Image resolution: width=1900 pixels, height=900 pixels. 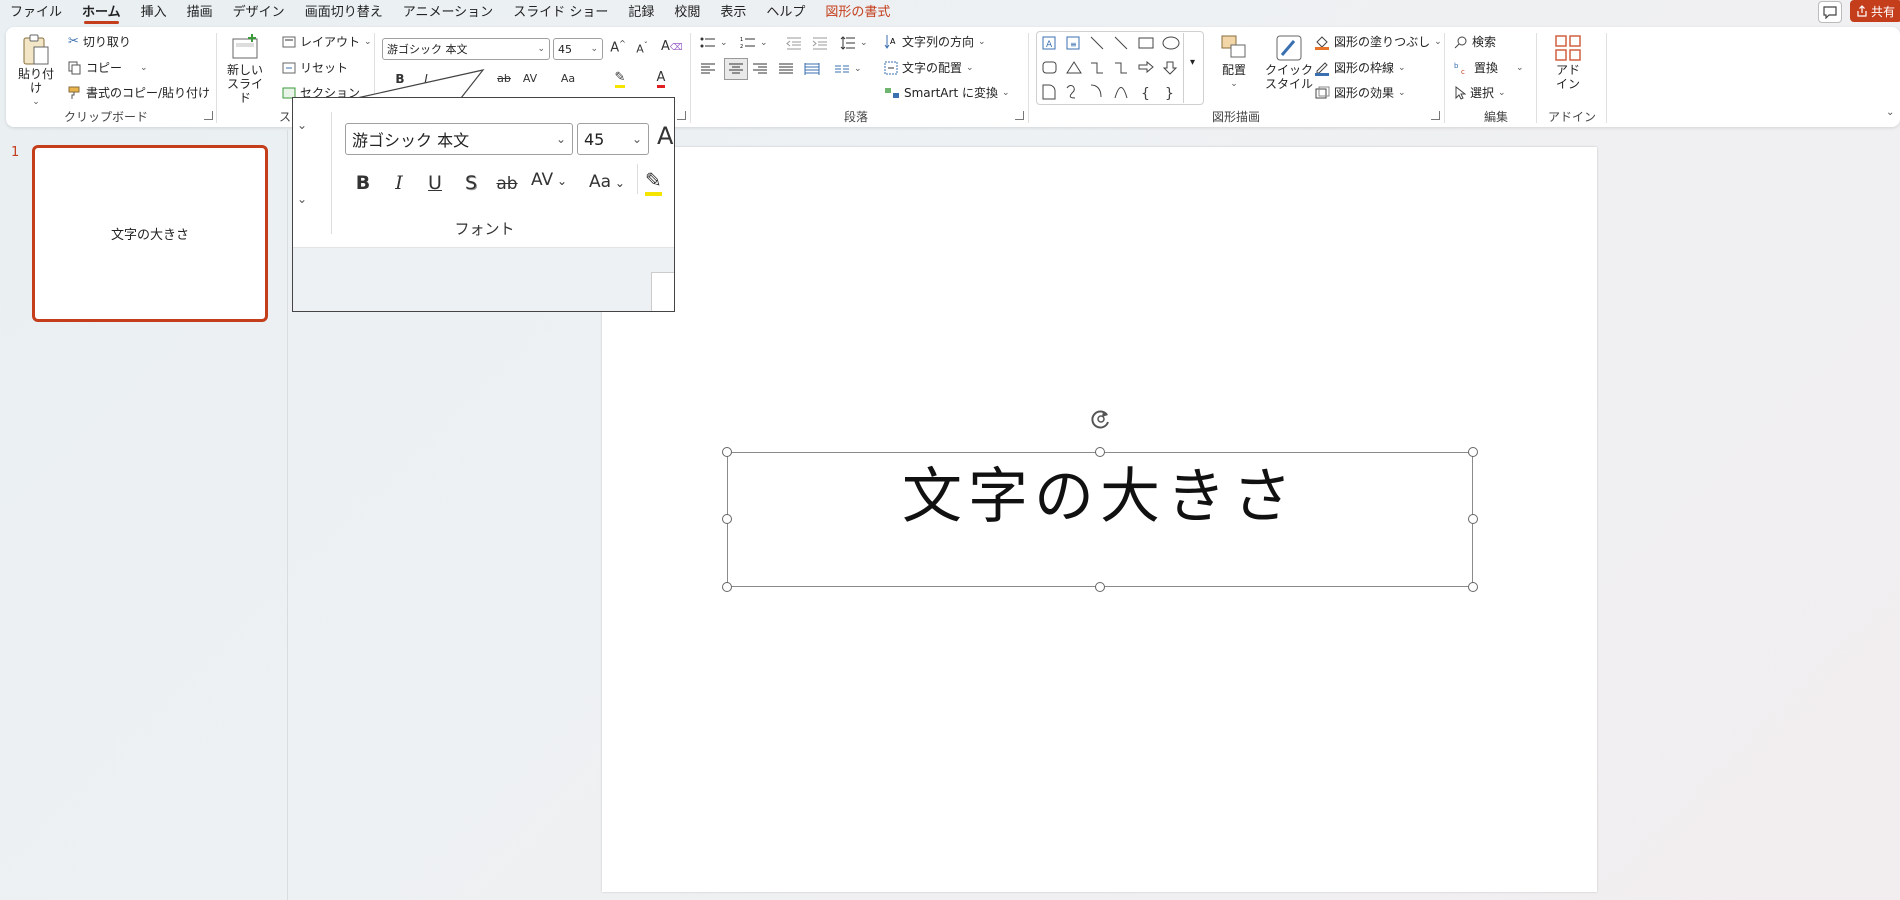 What do you see at coordinates (1101, 419) in the screenshot?
I see `rotate-handle-icon` at bounding box center [1101, 419].